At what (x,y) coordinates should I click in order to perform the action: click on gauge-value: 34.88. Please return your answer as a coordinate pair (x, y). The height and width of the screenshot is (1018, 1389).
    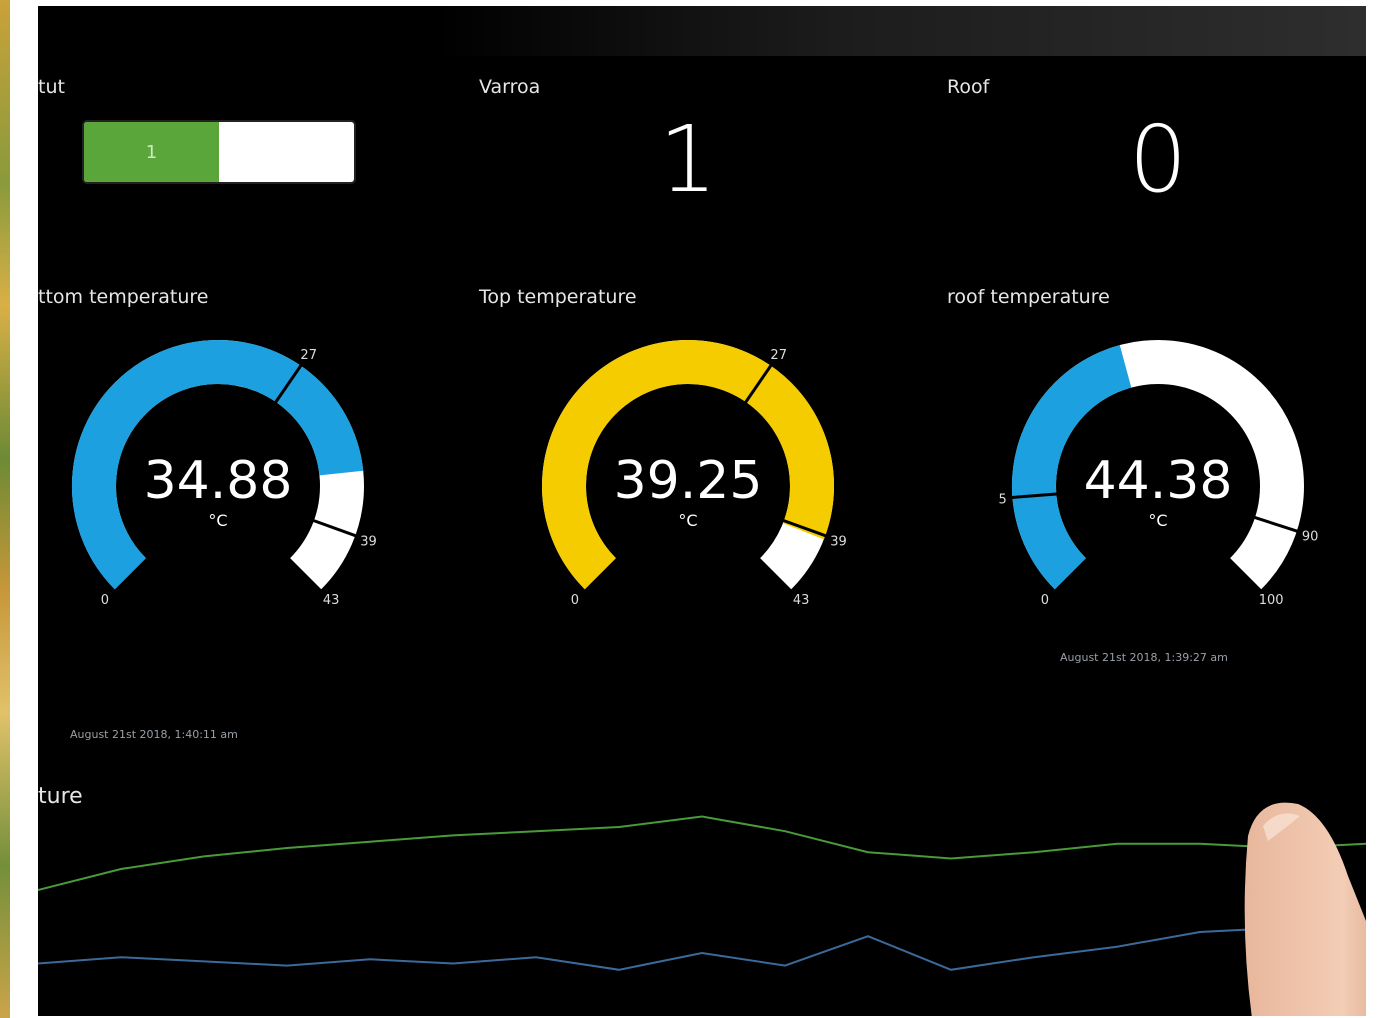
    Looking at the image, I should click on (218, 481).